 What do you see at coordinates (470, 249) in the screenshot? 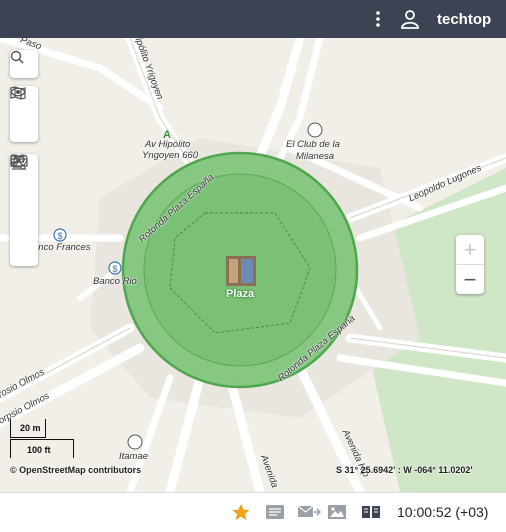
I see `zoom-in-button: +` at bounding box center [470, 249].